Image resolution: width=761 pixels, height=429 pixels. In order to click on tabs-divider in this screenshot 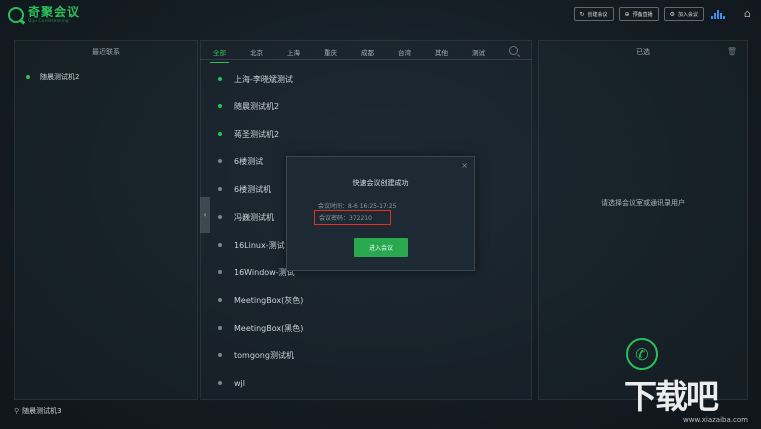, I will do `click(366, 59)`.